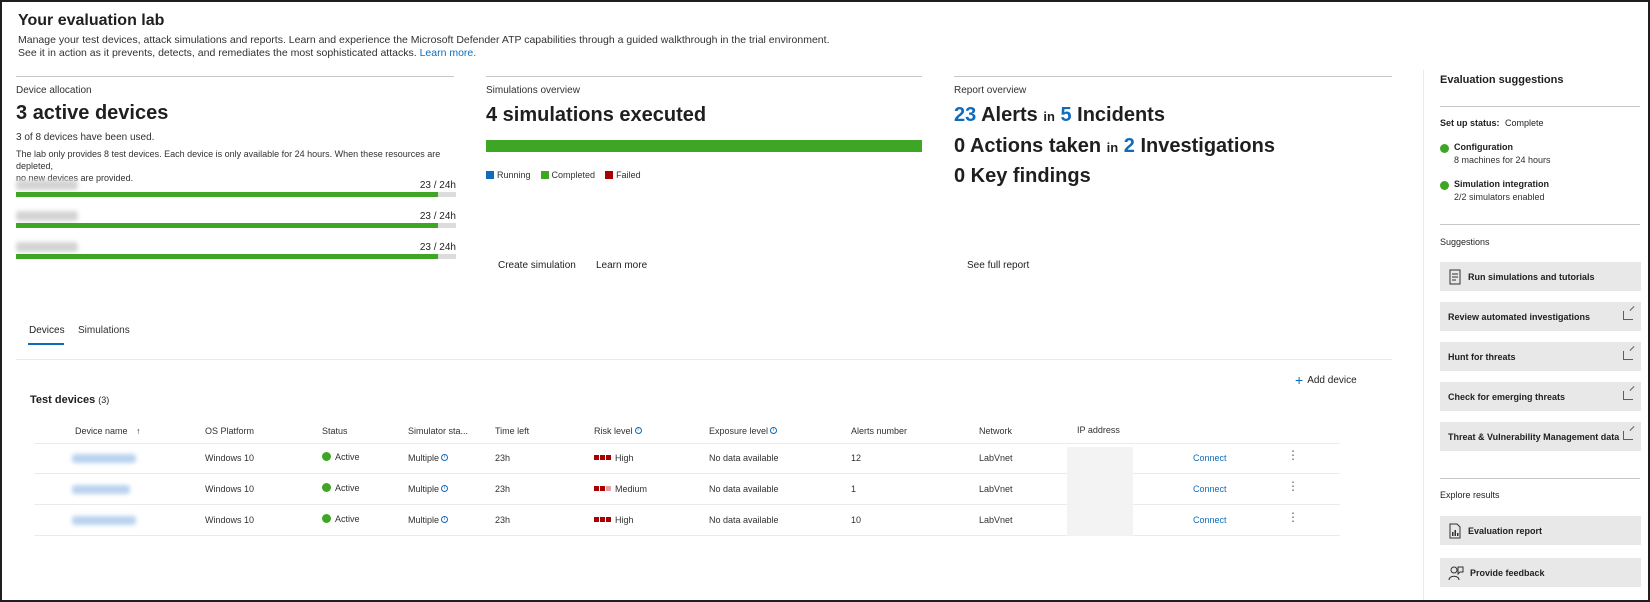 This screenshot has height=602, width=1650. Describe the element at coordinates (1505, 530) in the screenshot. I see `evaluation-report-label: Evaluation report` at that location.